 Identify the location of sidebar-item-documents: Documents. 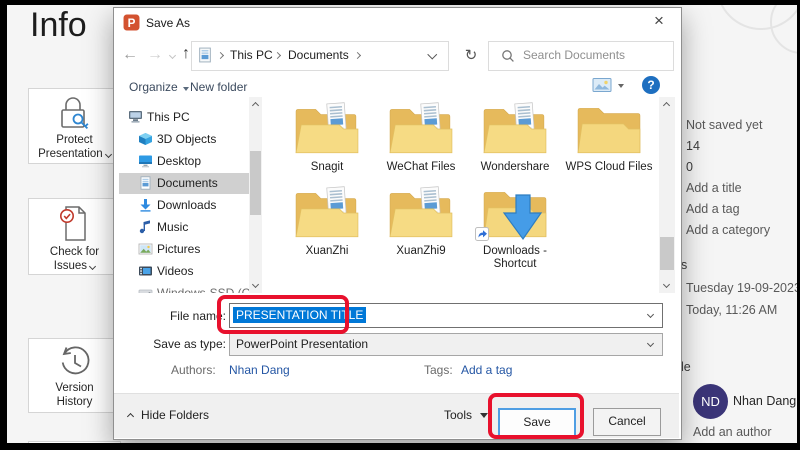
(190, 183).